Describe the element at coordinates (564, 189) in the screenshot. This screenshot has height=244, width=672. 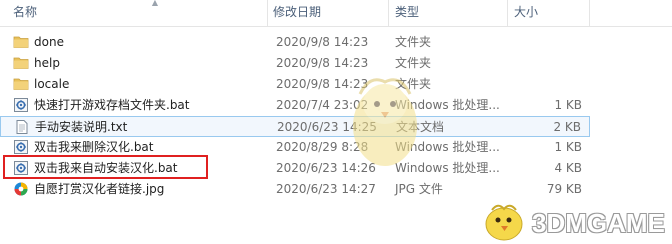
I see `file-size: 79 KB` at that location.